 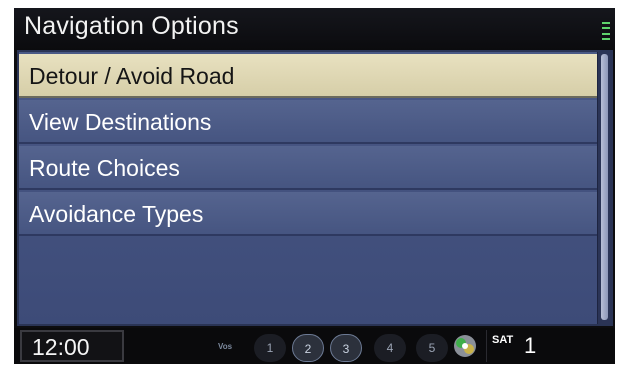 What do you see at coordinates (465, 346) in the screenshot?
I see `satellite-radio-icon` at bounding box center [465, 346].